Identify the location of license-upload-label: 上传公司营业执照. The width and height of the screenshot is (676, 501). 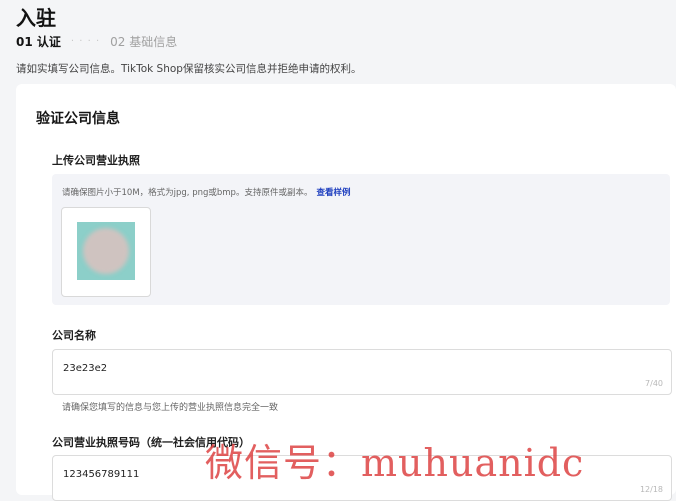
(96, 160).